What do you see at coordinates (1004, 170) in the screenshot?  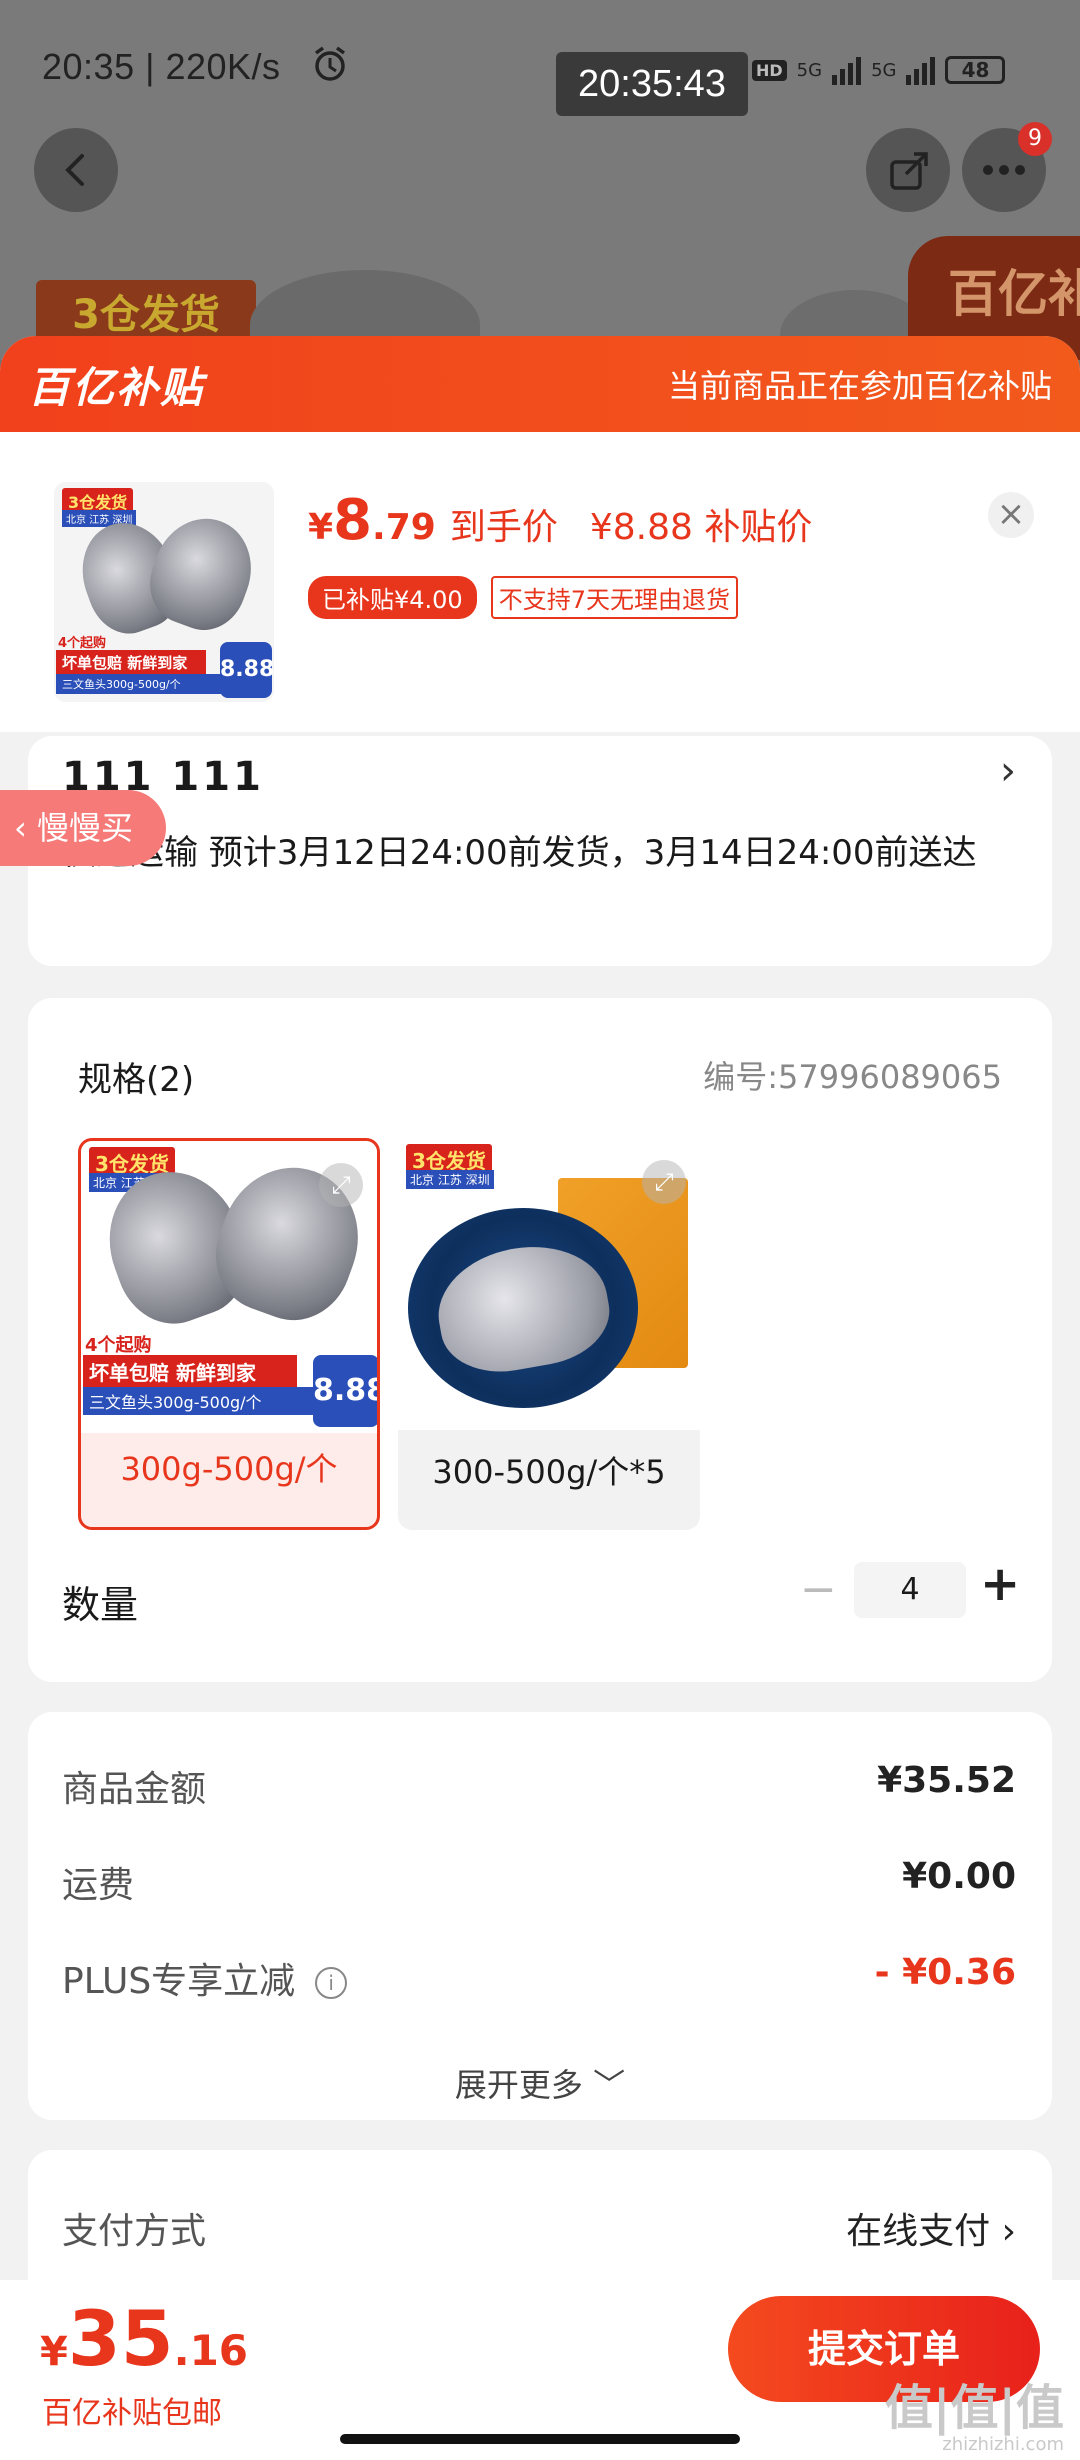 I see `more-icon` at bounding box center [1004, 170].